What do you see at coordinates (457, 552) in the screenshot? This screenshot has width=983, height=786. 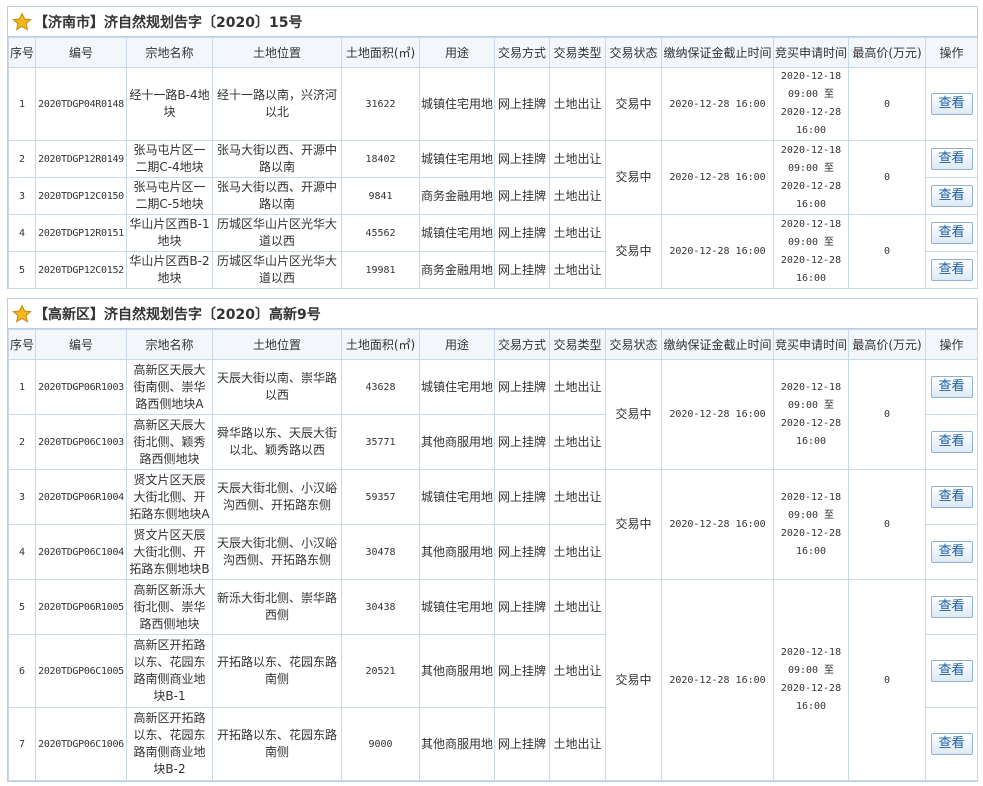 I see `land-use: 其他商服用地` at bounding box center [457, 552].